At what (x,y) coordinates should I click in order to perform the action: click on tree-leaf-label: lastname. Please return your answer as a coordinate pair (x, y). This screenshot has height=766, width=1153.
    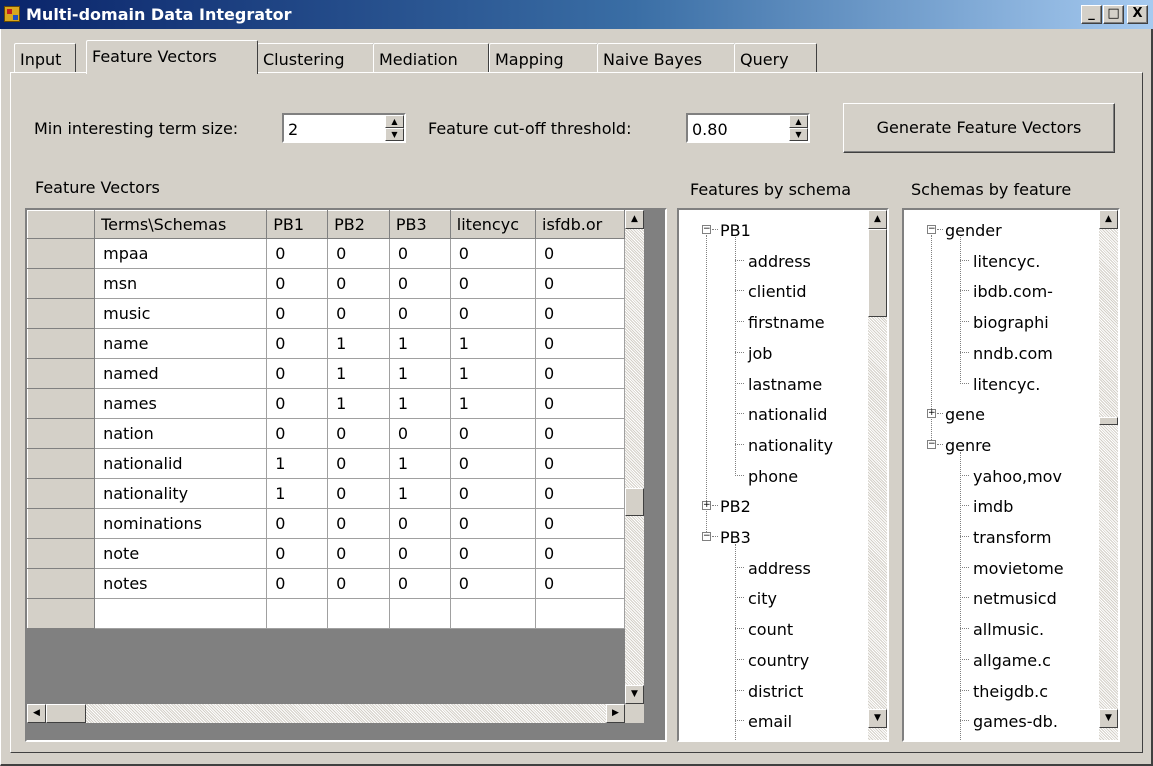
    Looking at the image, I should click on (785, 384).